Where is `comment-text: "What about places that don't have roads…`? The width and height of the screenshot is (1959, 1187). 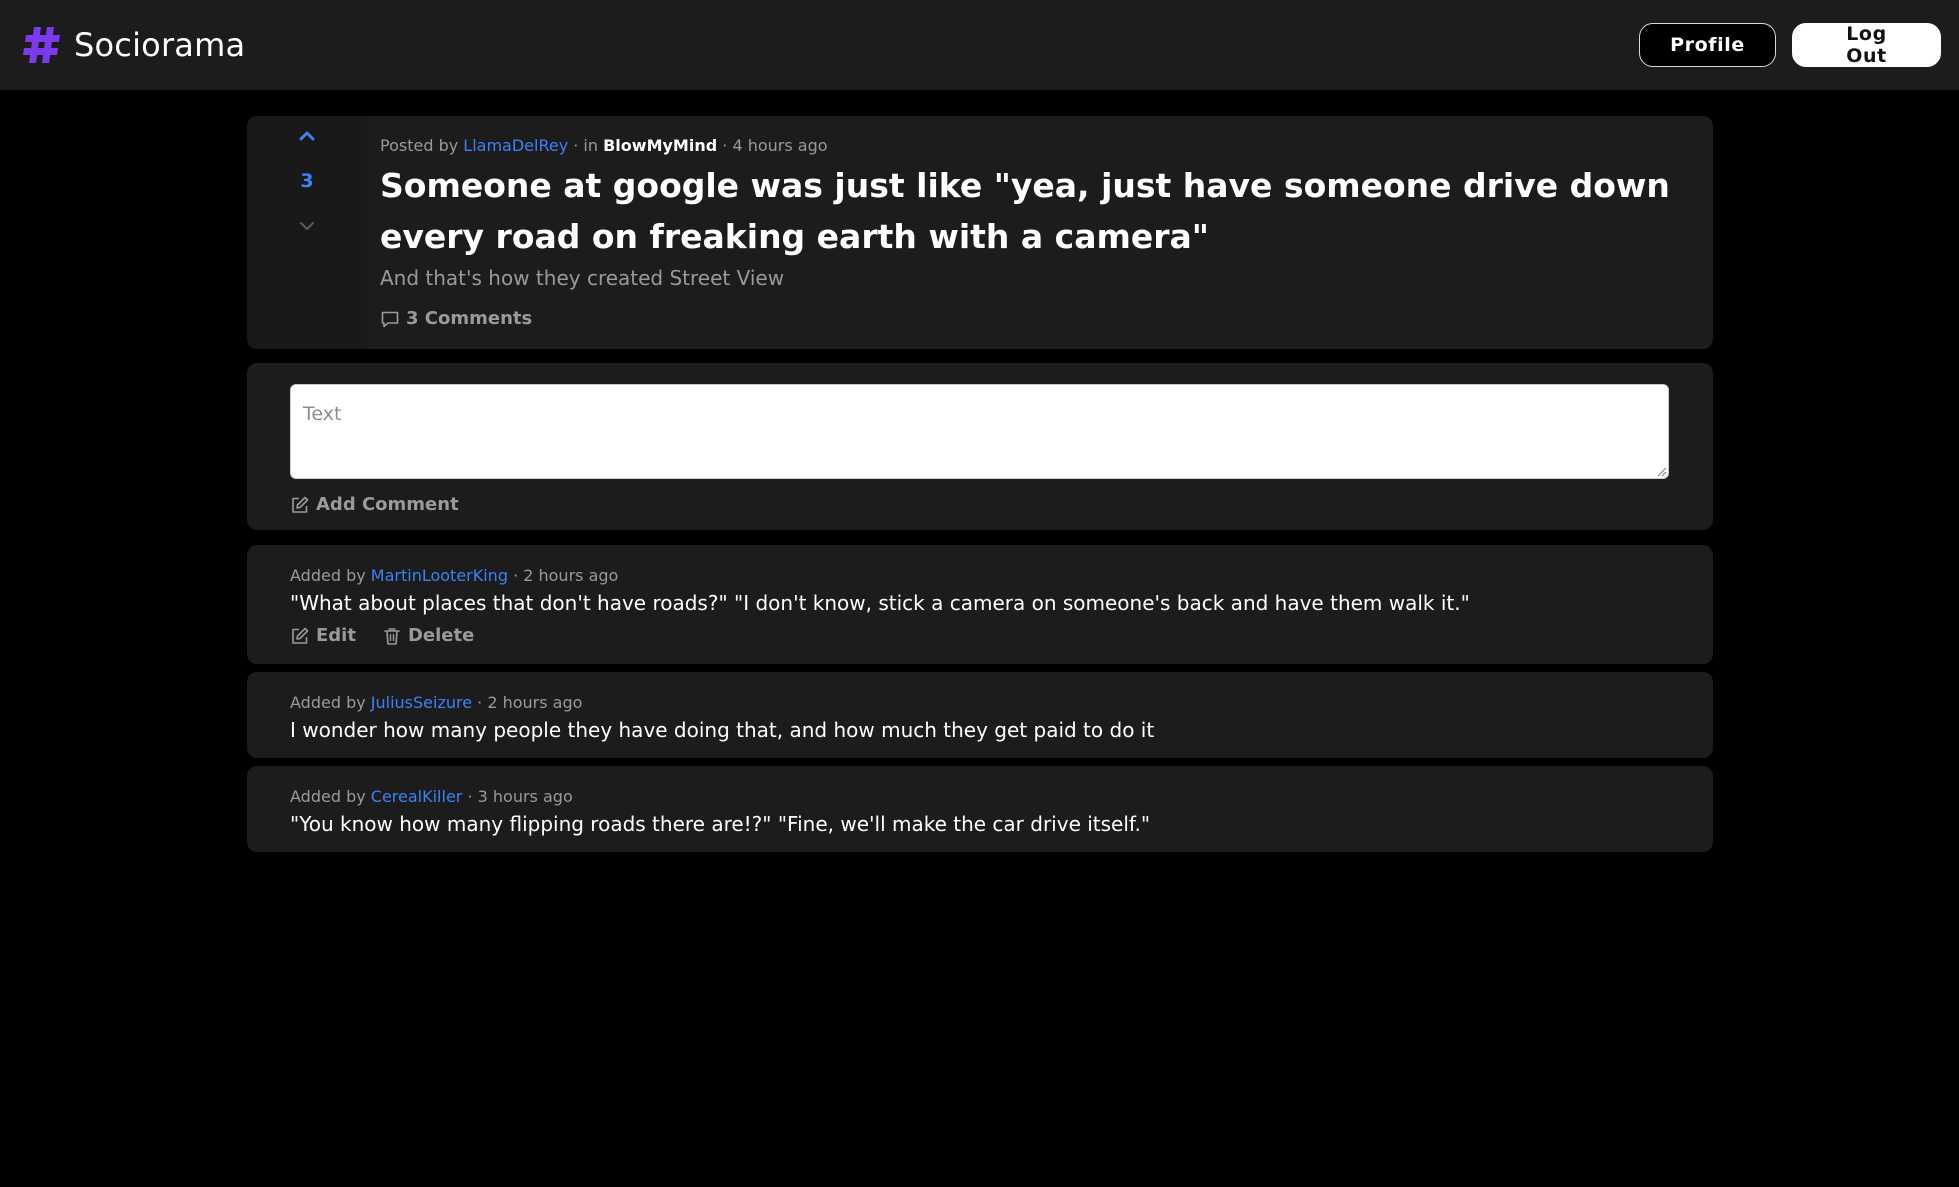
comment-text: "What about places that don't have roads… is located at coordinates (880, 603).